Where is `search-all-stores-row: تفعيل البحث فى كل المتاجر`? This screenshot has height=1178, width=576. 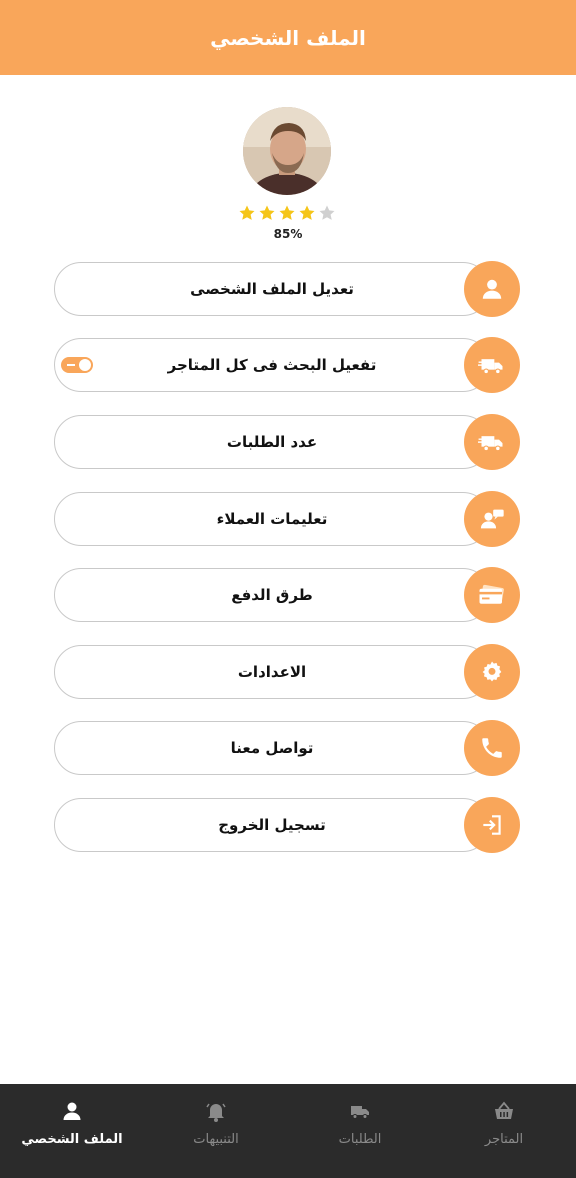 search-all-stores-row: تفعيل البحث فى كل المتاجر is located at coordinates (272, 365).